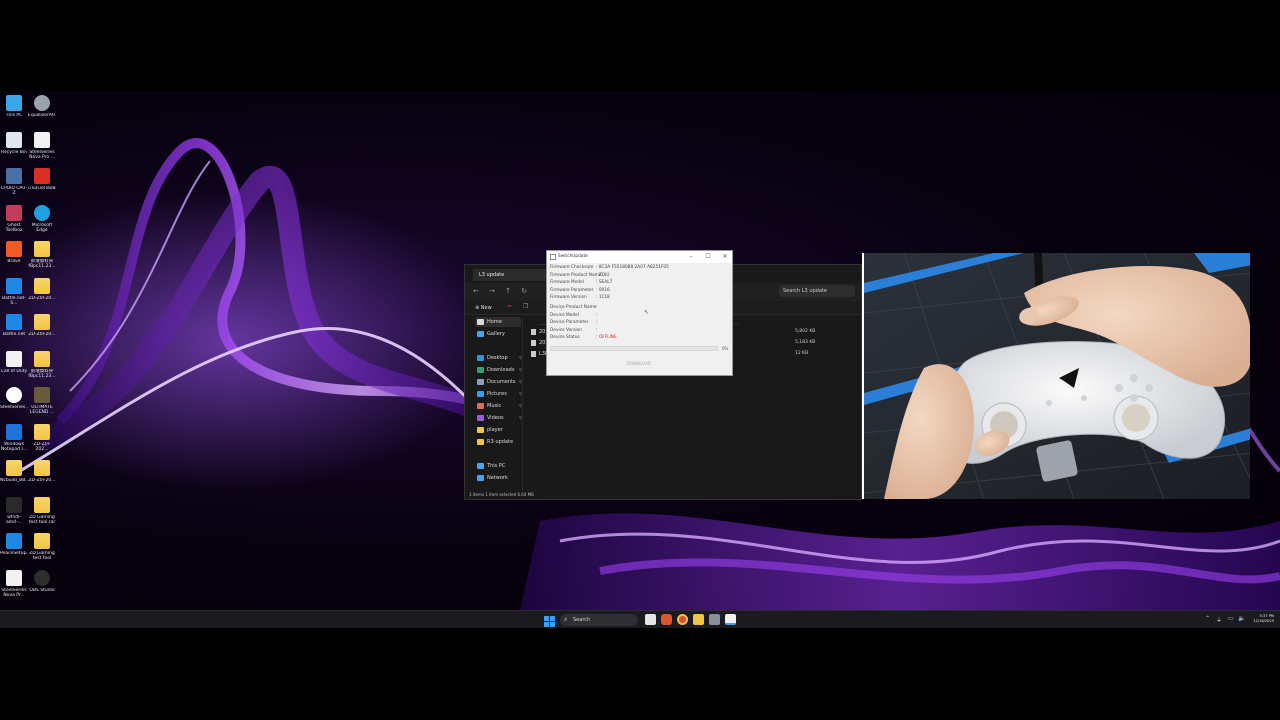 Image resolution: width=1280 pixels, height=720 pixels. Describe the element at coordinates (14, 218) in the screenshot. I see `desktop-icon-item: Ghost Toolbox` at that location.